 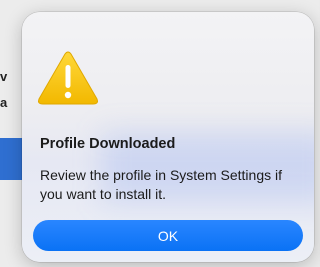 I want to click on ok-button: OK, so click(x=168, y=235).